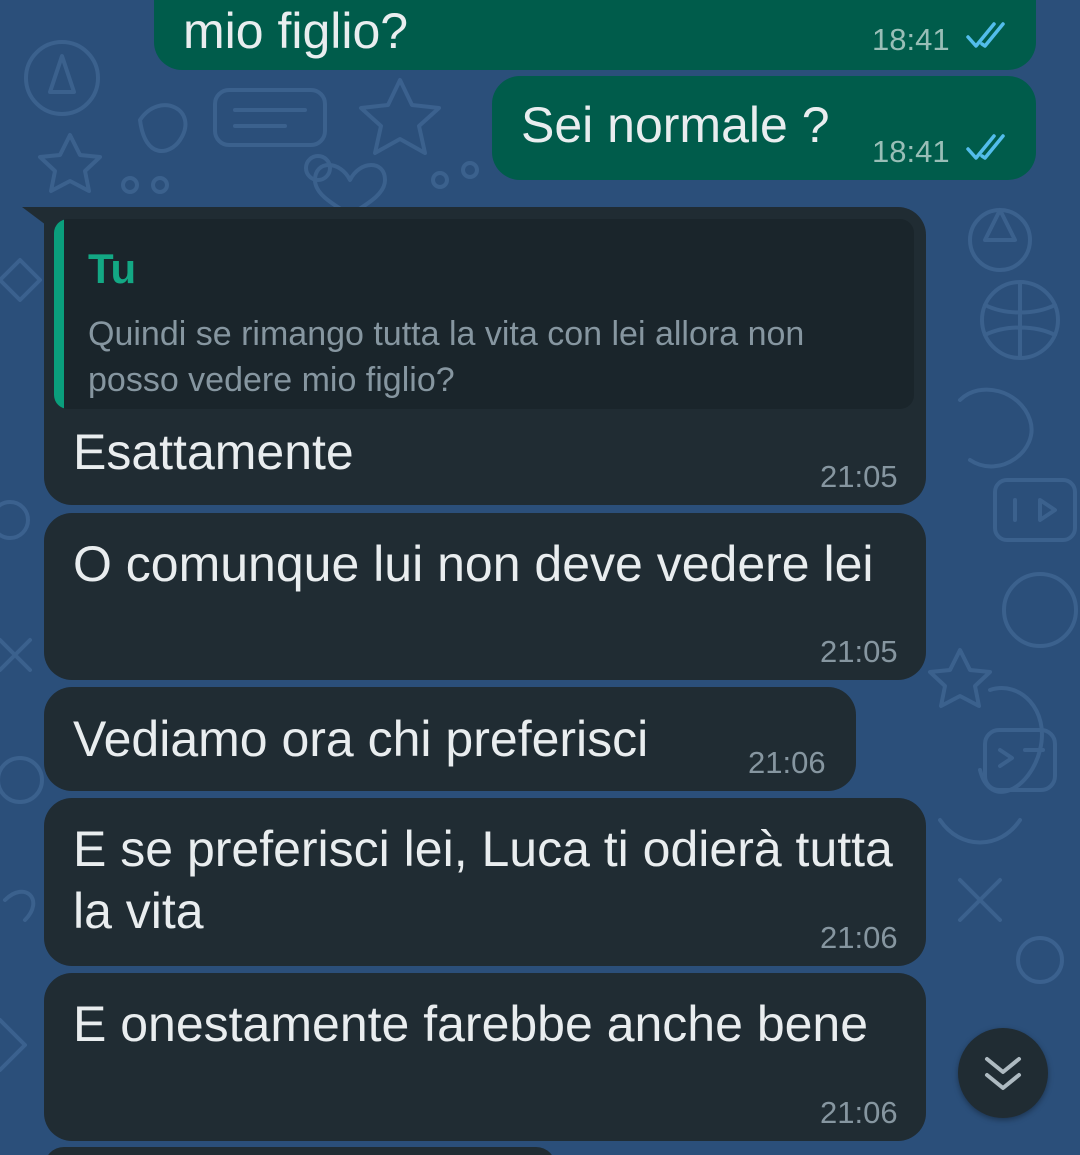 This screenshot has height=1155, width=1080. Describe the element at coordinates (595, 35) in the screenshot. I see `outgoing-message: mio figlio? 18:41` at that location.